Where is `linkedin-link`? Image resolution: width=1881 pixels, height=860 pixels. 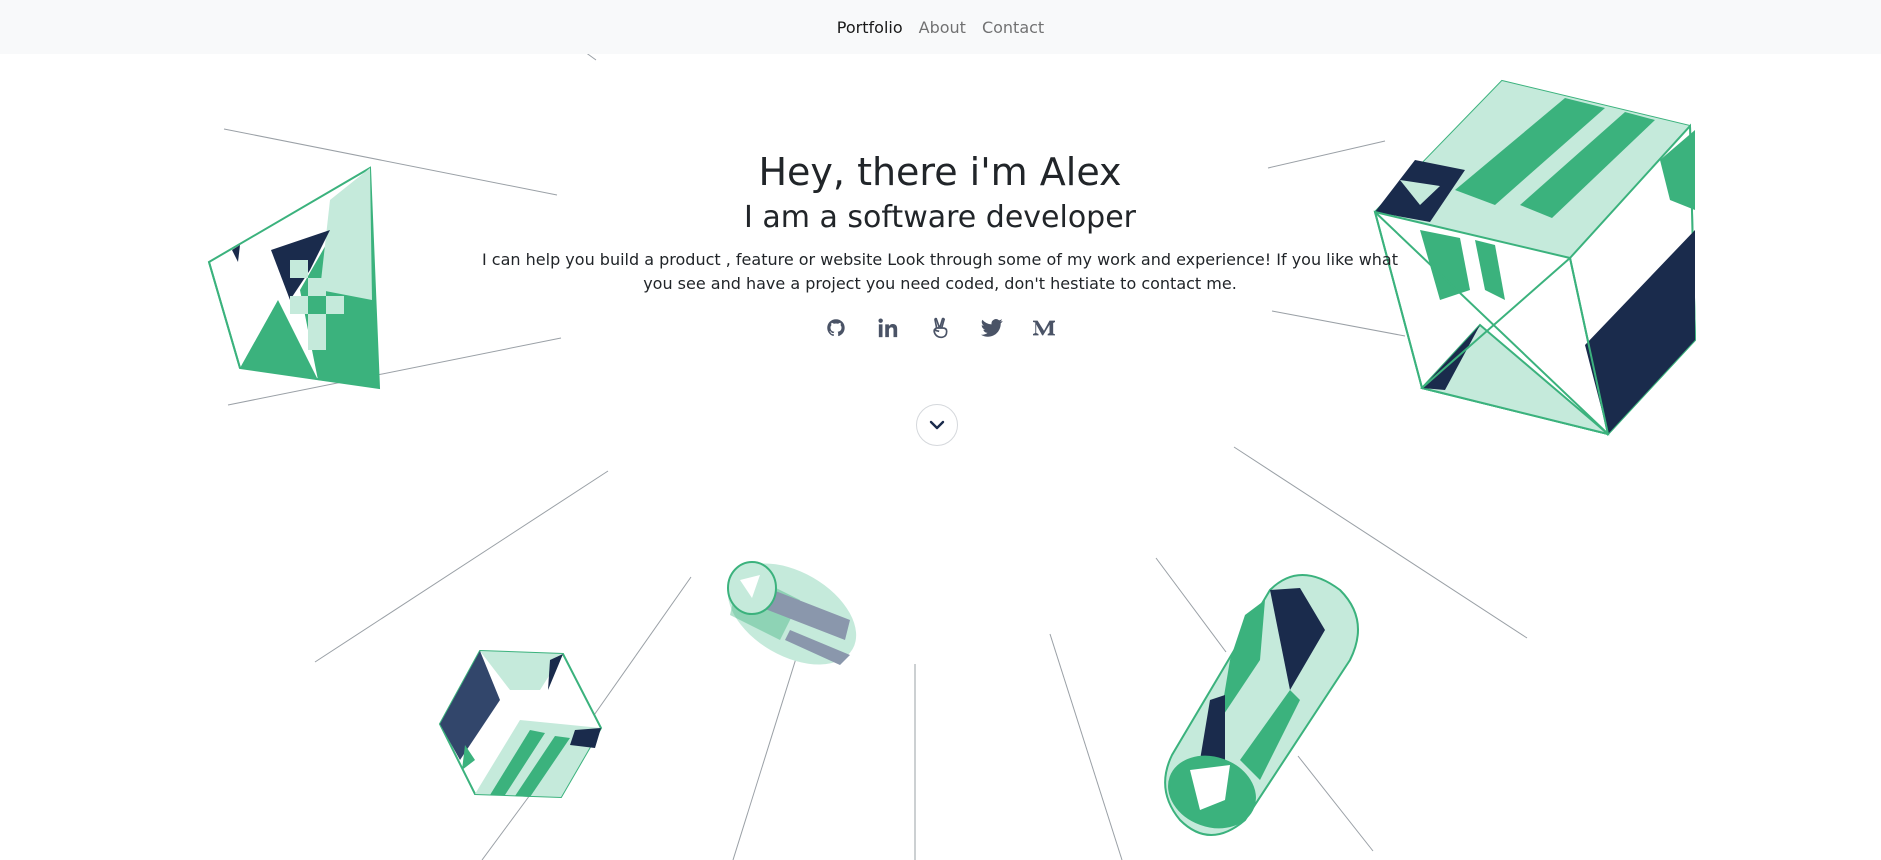
linkedin-link is located at coordinates (888, 328).